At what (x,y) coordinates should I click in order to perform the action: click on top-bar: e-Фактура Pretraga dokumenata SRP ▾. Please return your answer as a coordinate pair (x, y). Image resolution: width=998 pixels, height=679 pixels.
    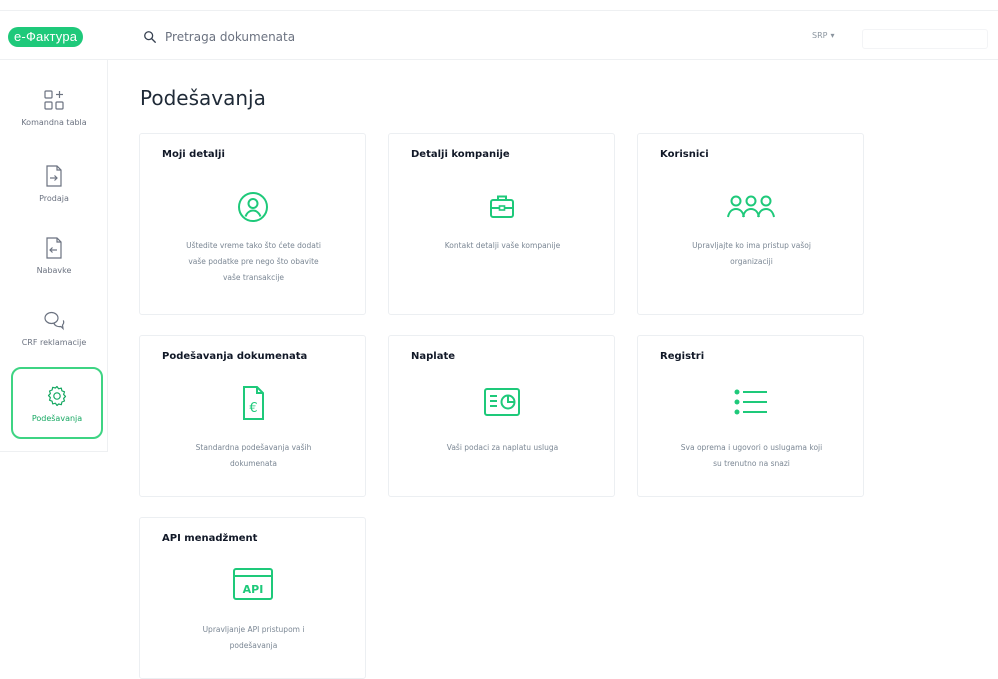
    Looking at the image, I should click on (499, 35).